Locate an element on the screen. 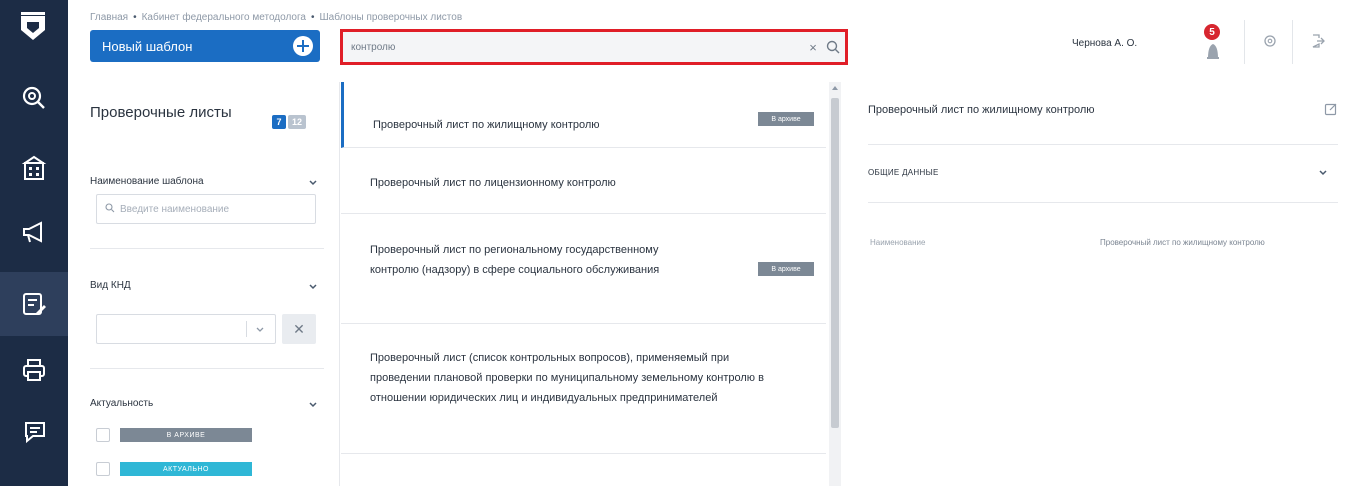 The image size is (1352, 486). details-title: Проверочный лист по жилищному контролю is located at coordinates (981, 110).